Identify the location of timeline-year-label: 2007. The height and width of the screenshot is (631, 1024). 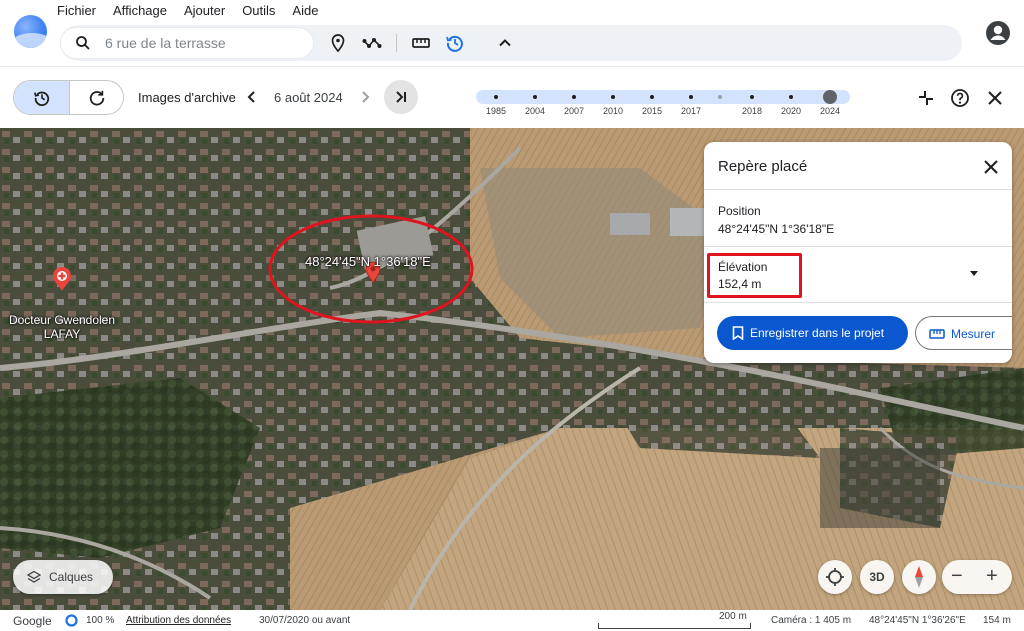
(574, 111).